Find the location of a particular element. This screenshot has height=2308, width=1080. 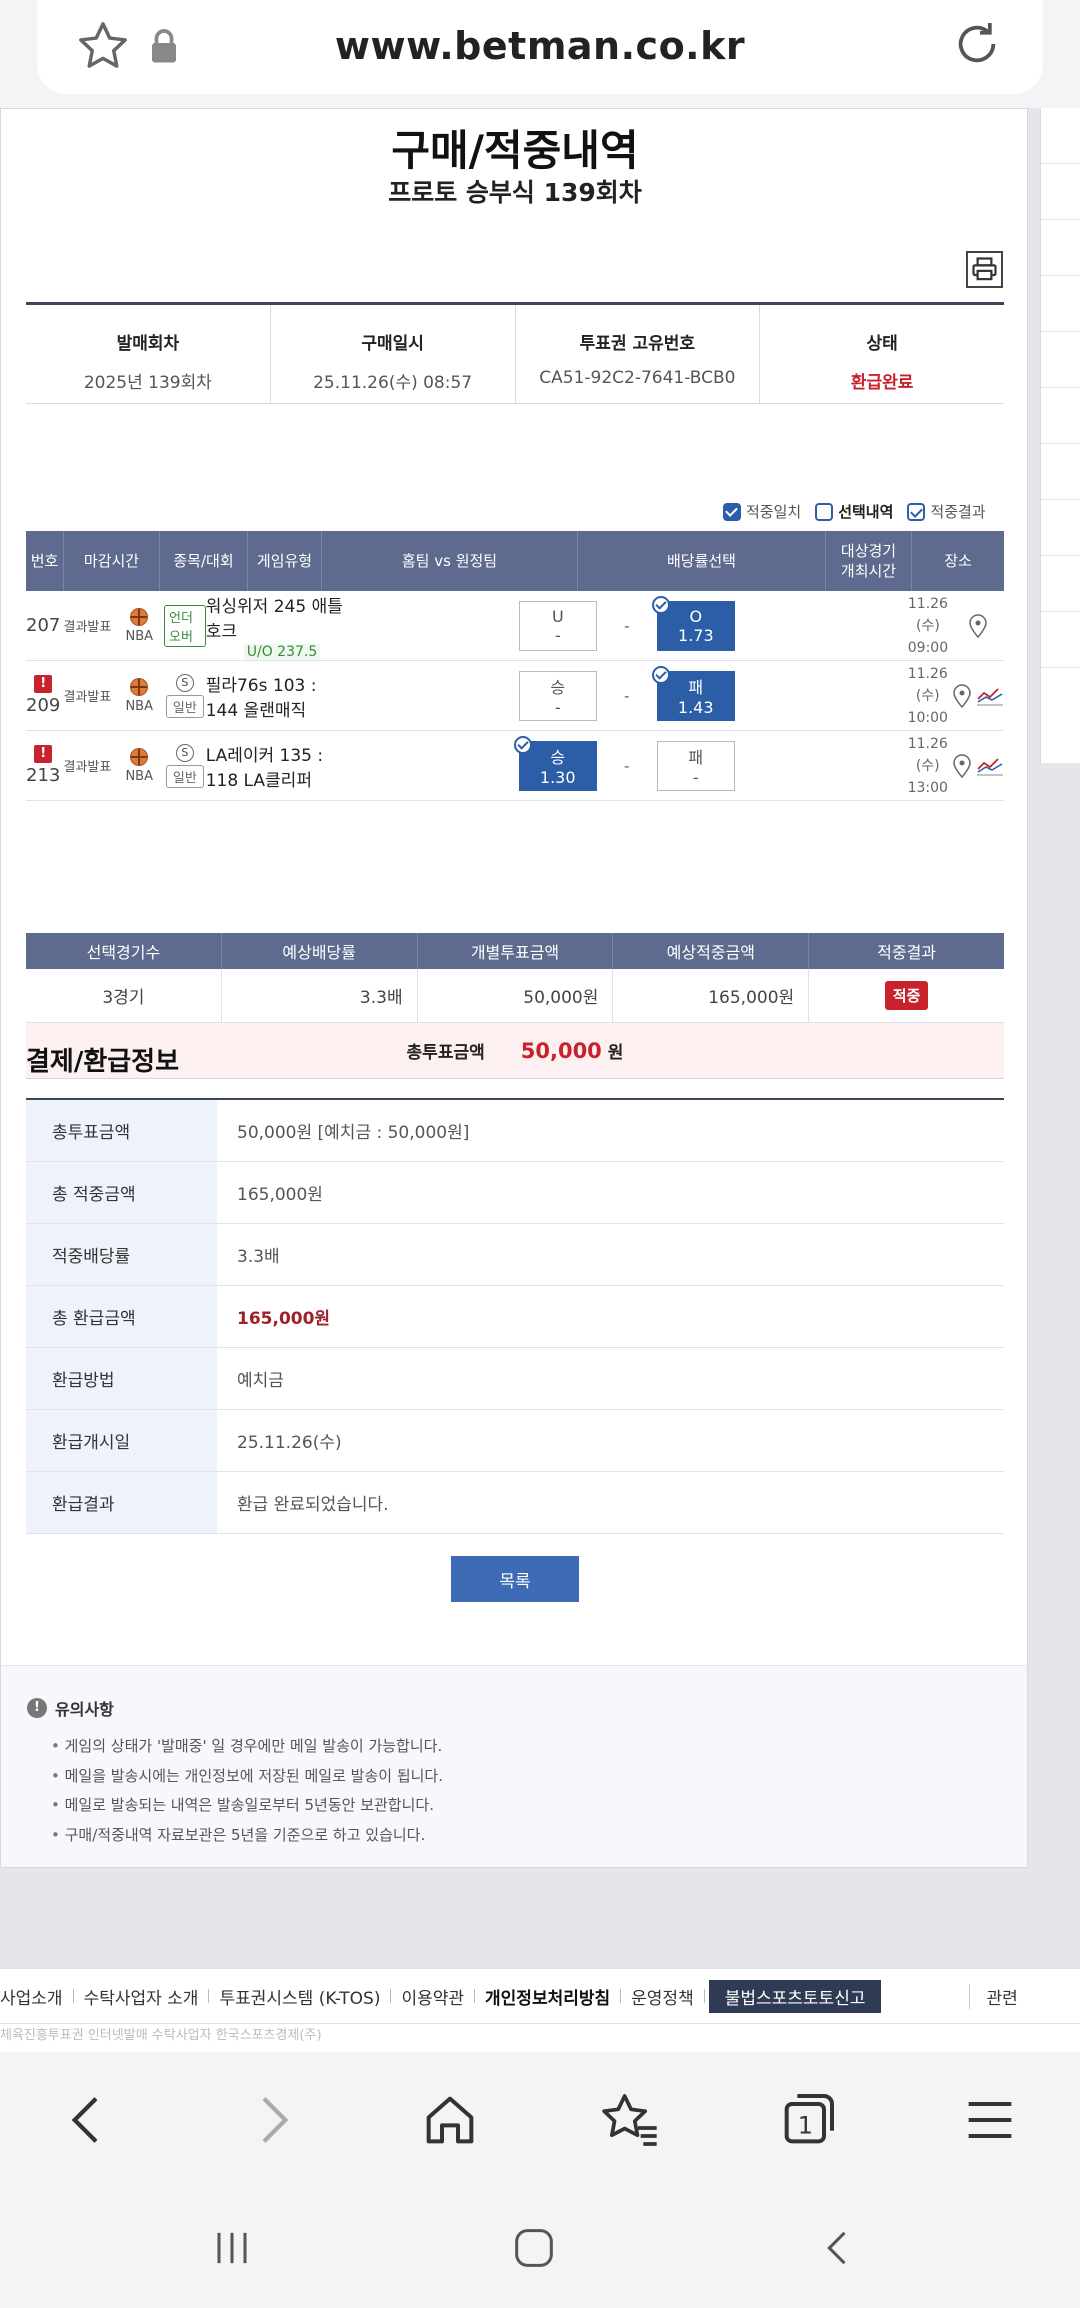

payment-value: 25.11.26(수) is located at coordinates (289, 1443).